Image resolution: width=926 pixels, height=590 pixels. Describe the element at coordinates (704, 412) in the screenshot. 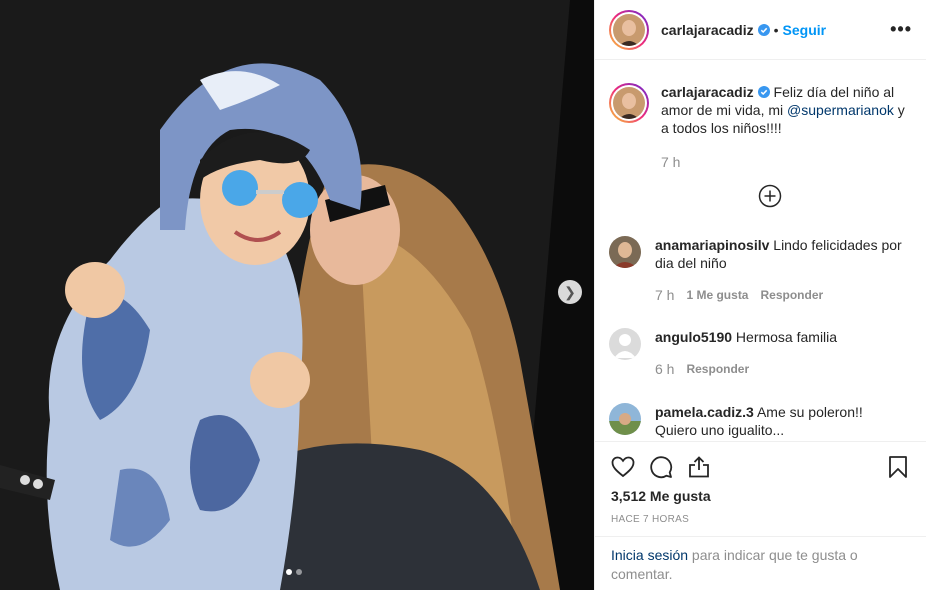

I see `comment-username: pamela.cadiz.3` at that location.